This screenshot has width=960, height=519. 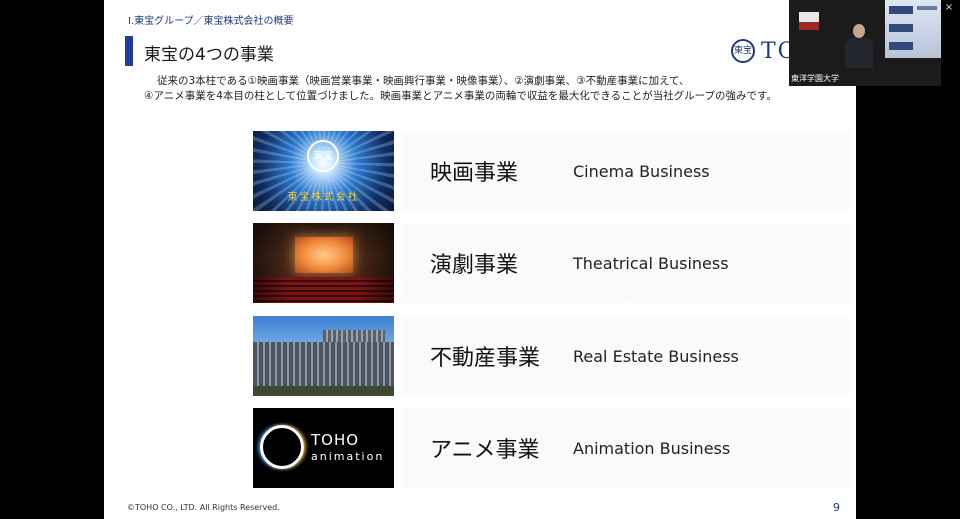 I want to click on business-row-real-estate: 不動産事業 Real Estate Business, so click(x=553, y=356).